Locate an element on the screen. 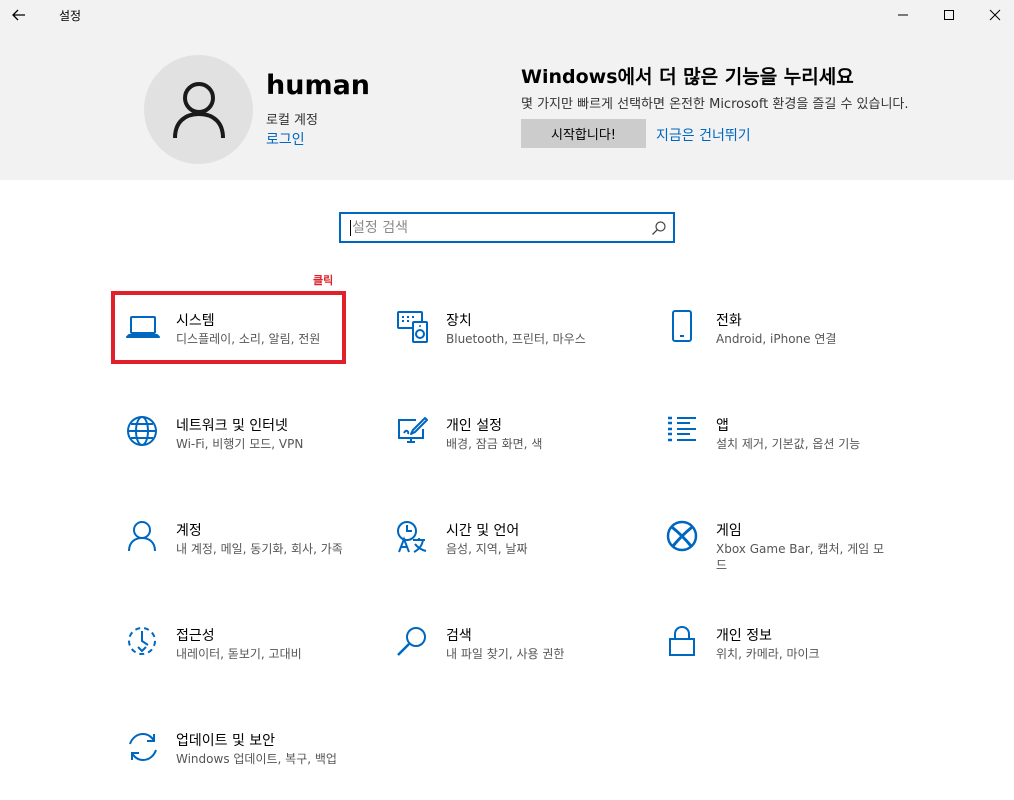 The height and width of the screenshot is (800, 1014). category-phone: 전화 Android, iPhone 연결 is located at coordinates (791, 345).